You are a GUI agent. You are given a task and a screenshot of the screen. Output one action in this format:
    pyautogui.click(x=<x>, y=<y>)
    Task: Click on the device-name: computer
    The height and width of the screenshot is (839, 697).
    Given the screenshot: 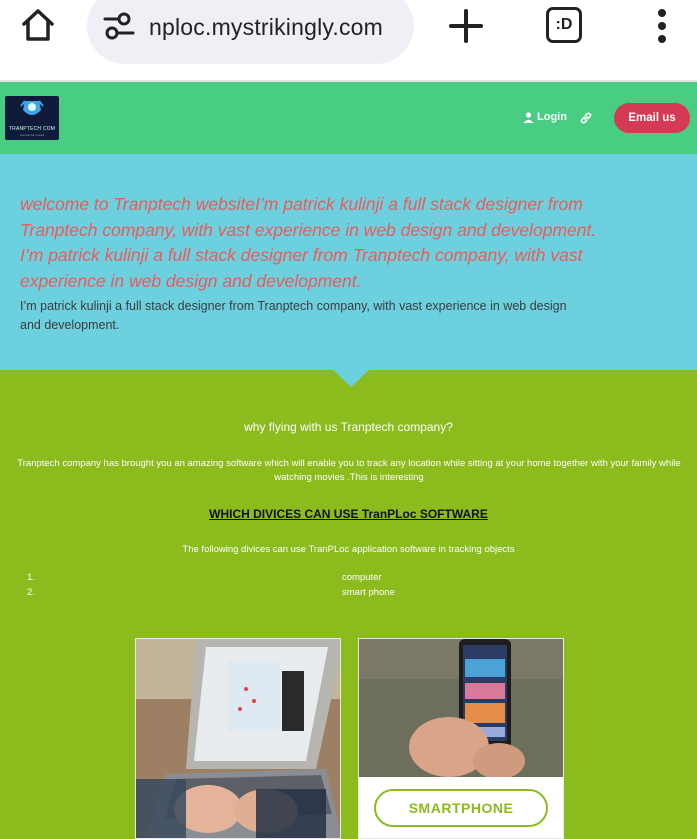 What is the action you would take?
    pyautogui.click(x=362, y=577)
    